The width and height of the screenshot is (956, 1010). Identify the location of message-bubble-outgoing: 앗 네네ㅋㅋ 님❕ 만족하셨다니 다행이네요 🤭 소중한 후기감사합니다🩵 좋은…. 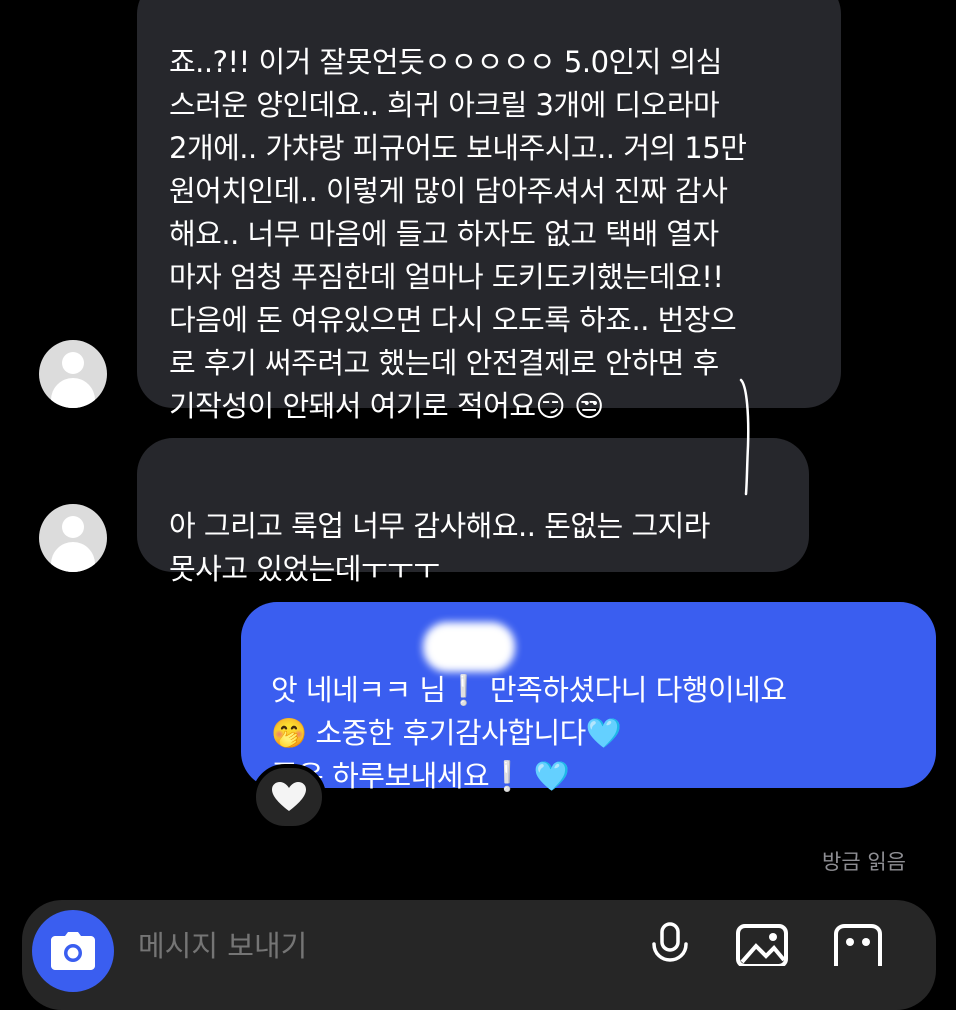
(588, 697).